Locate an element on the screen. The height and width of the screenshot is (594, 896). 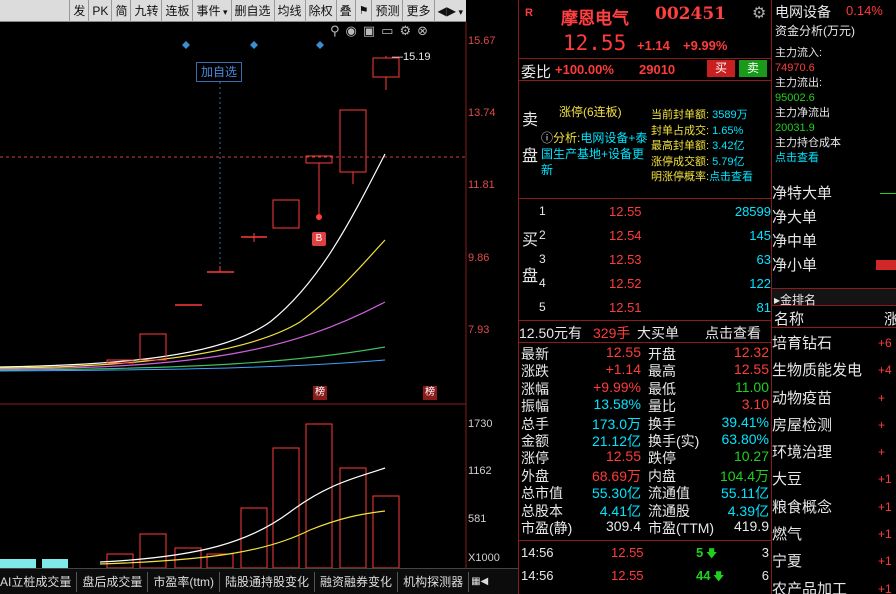
close-icon: ⊗ is located at coordinates (425, 30).